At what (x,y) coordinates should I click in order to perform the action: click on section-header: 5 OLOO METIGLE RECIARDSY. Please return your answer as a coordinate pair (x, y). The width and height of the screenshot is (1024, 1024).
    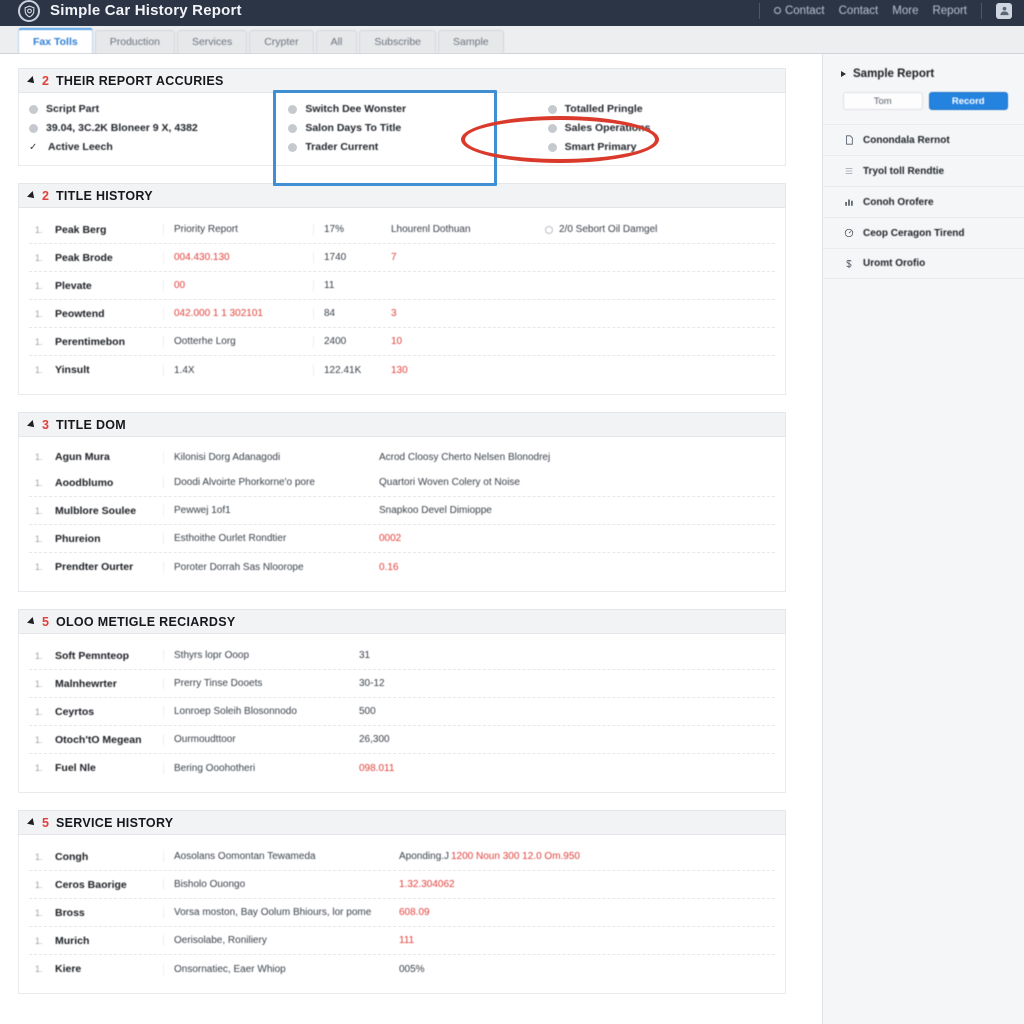
    Looking at the image, I should click on (402, 621).